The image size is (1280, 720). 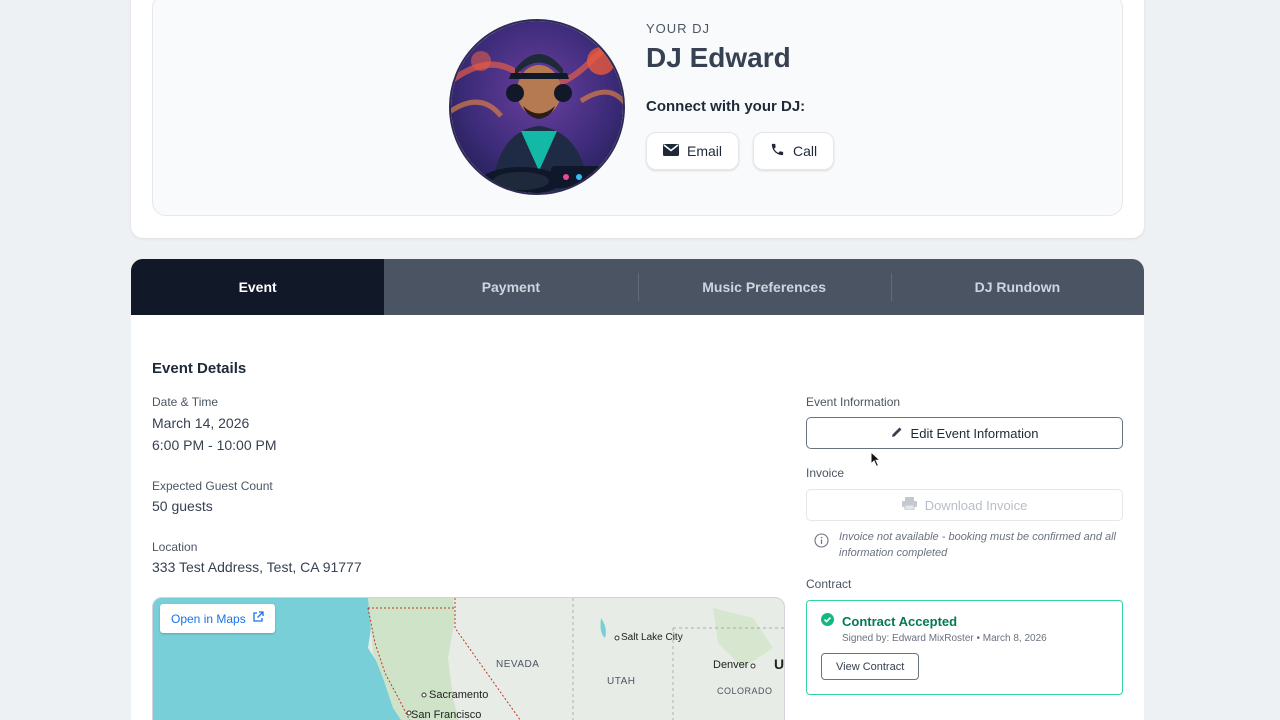 I want to click on open-in-maps-label: Open in Maps, so click(x=208, y=618).